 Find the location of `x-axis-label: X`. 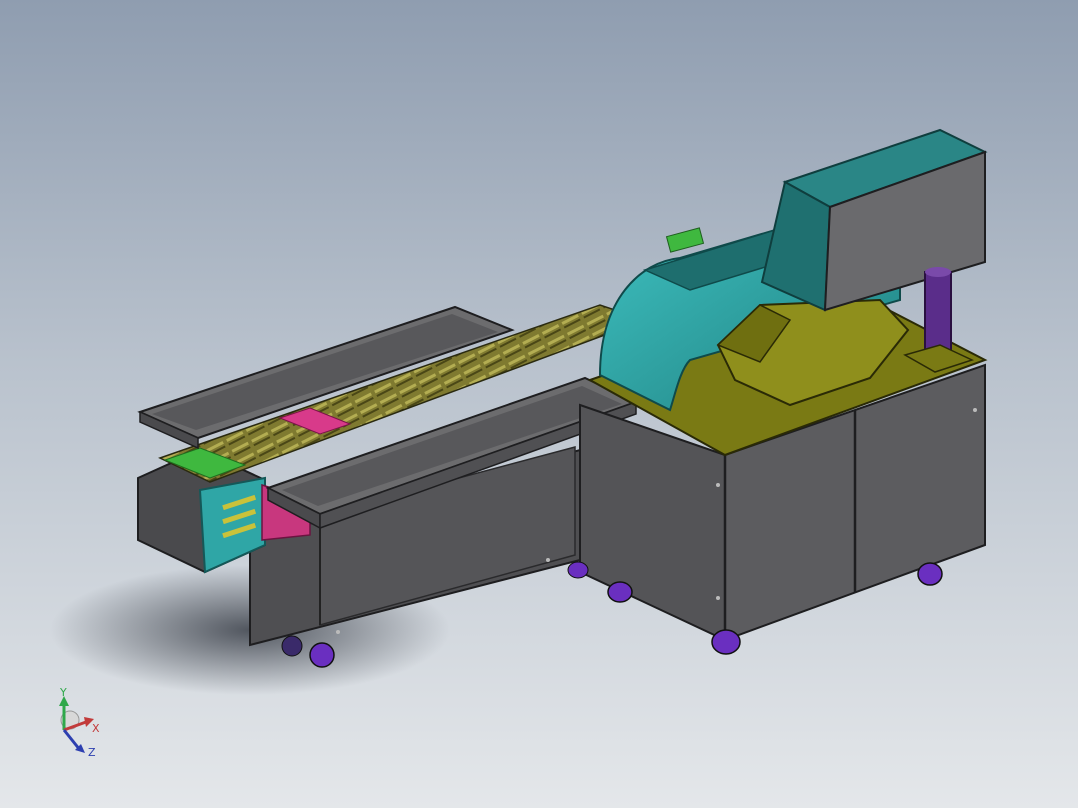

x-axis-label: X is located at coordinates (96, 728).